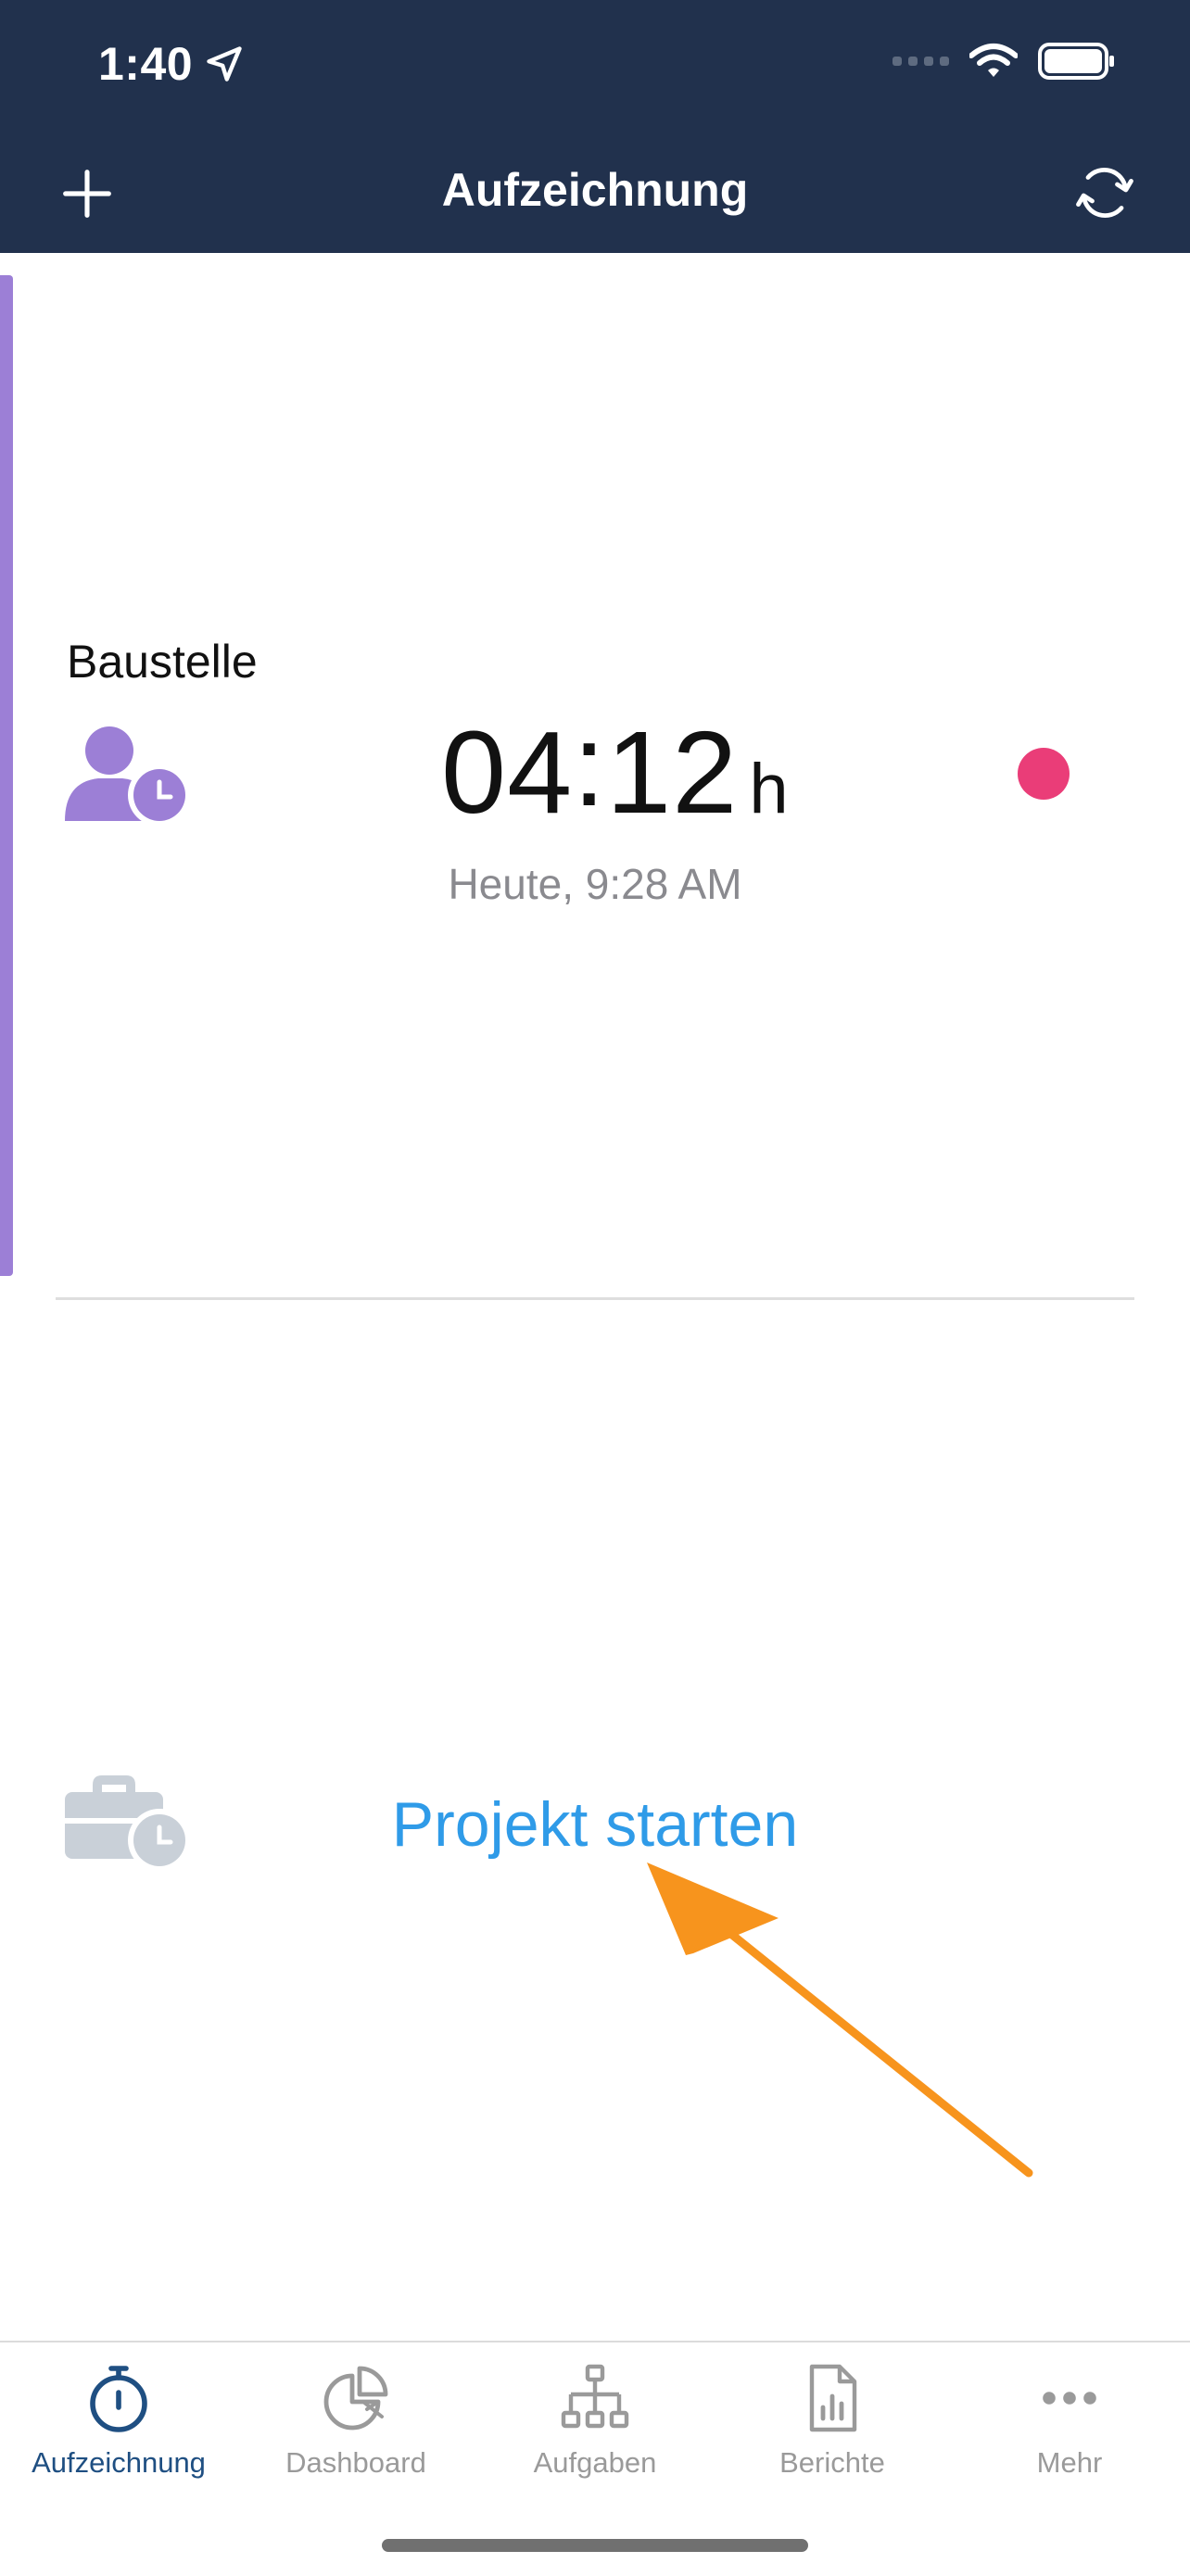  I want to click on tab-aufzeichnung: Aufzeichnung, so click(118, 2431).